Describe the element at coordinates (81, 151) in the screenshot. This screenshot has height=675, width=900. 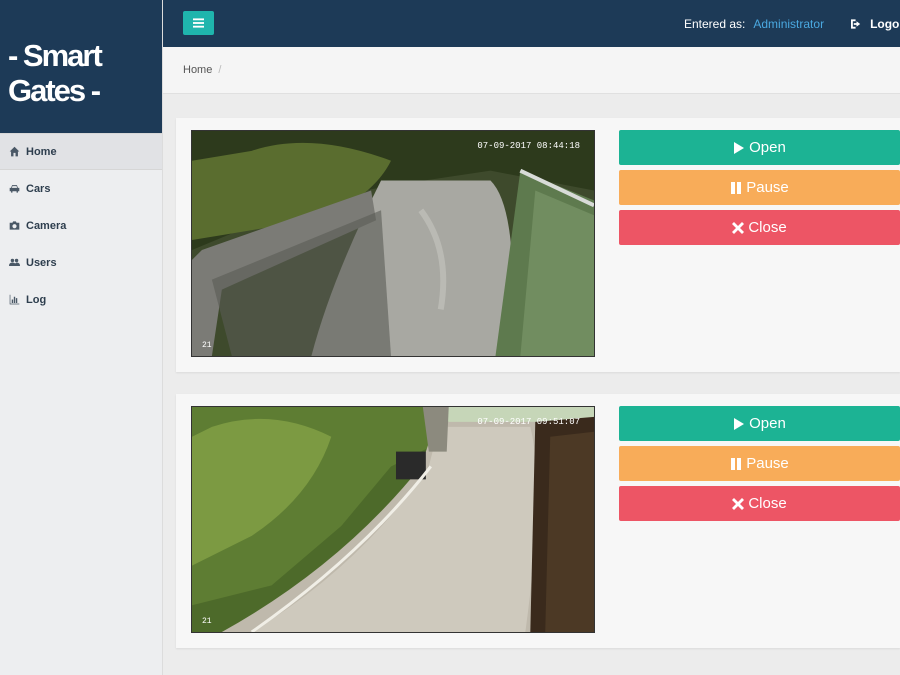
I see `sidebar-item-home: Home` at that location.